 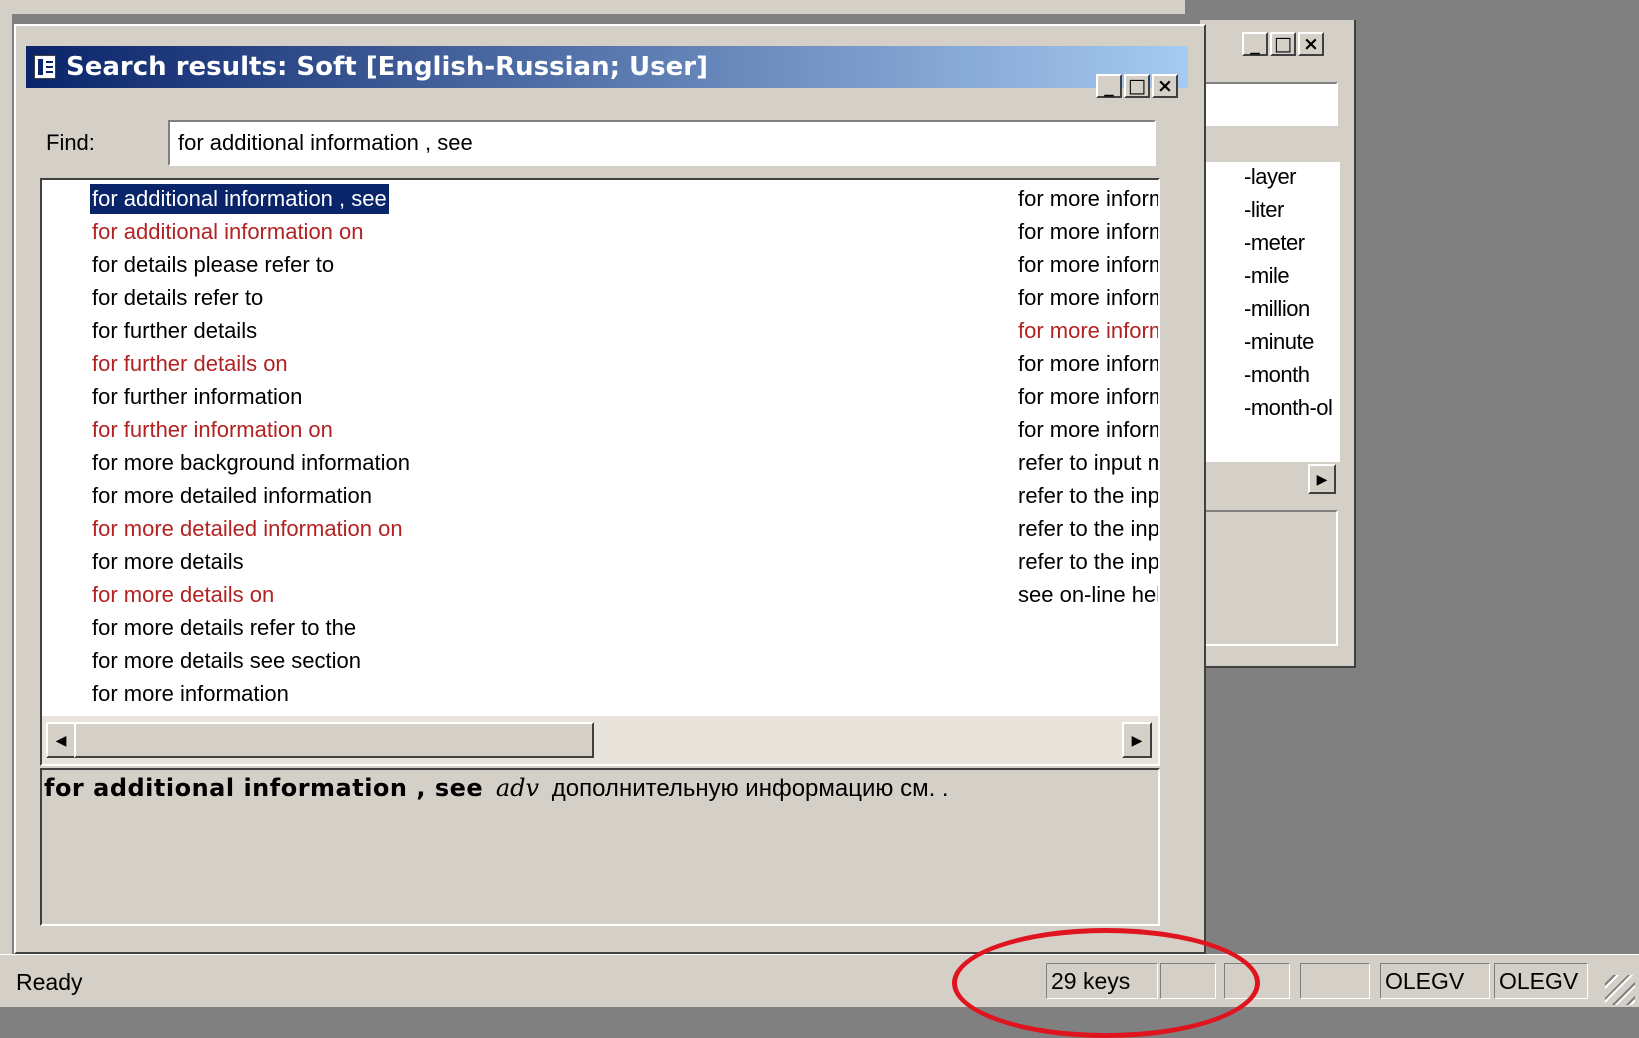 I want to click on result-item: for details refer to, so click(x=177, y=298).